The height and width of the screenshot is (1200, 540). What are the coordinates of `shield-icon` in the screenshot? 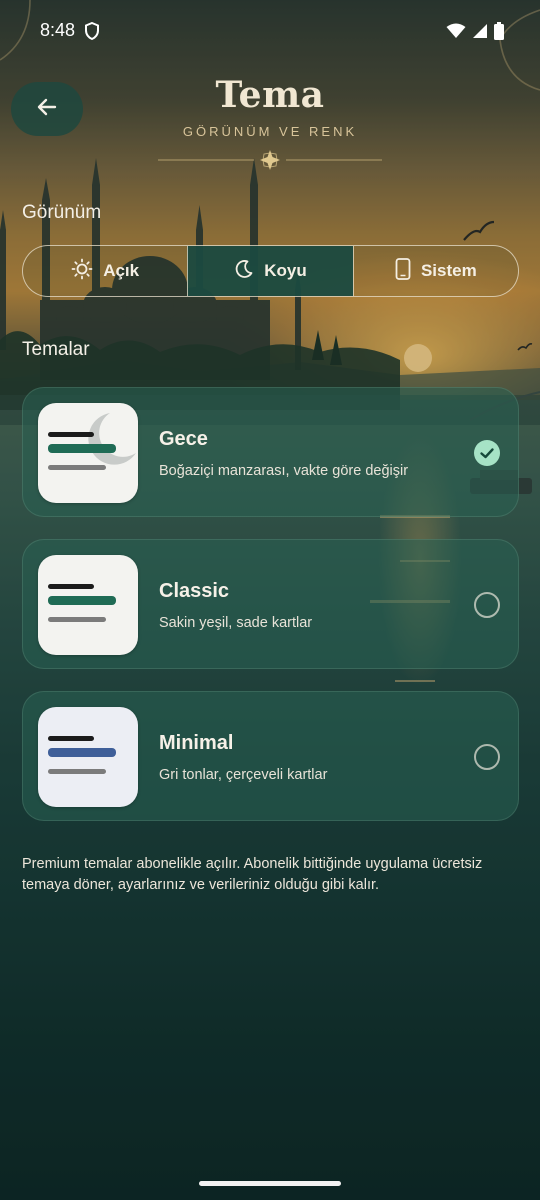 It's located at (92, 33).